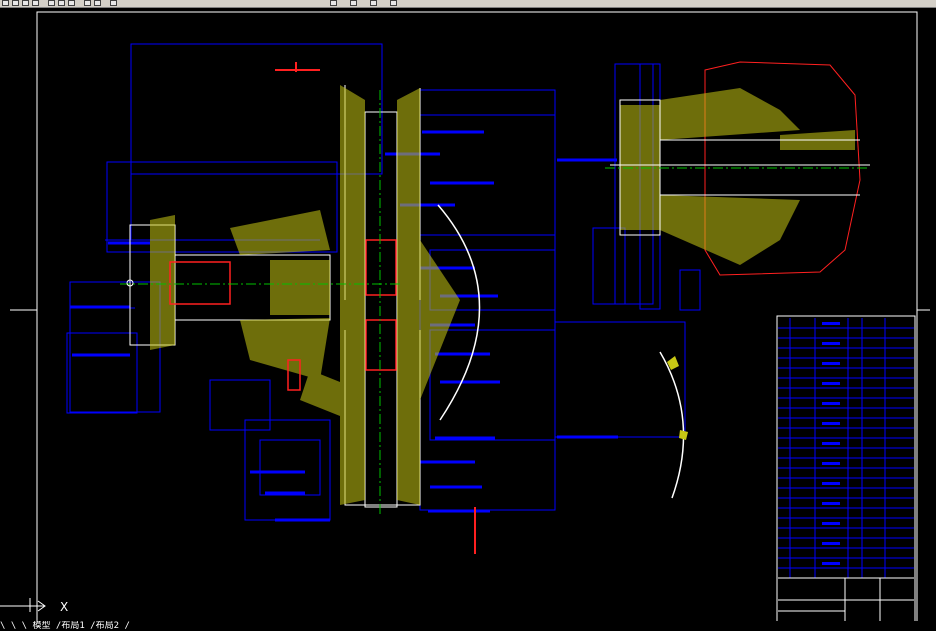 The image size is (936, 631). What do you see at coordinates (97, 3) in the screenshot?
I see `redo-icon` at bounding box center [97, 3].